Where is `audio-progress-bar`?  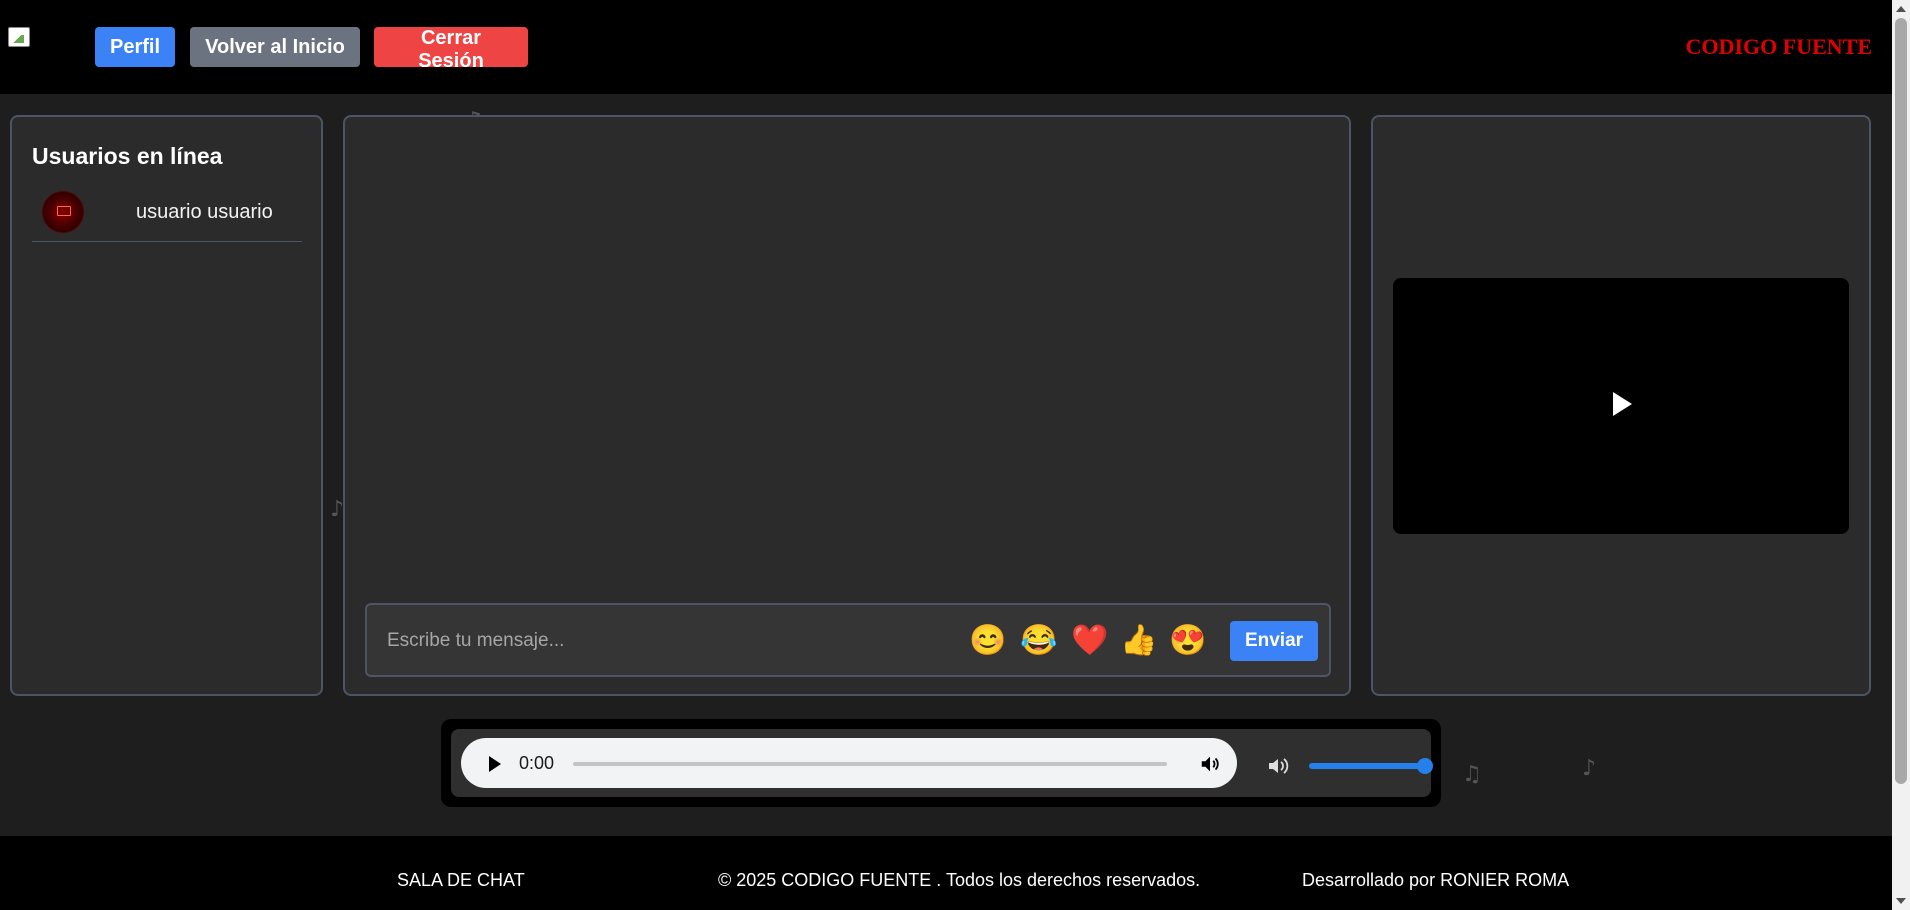
audio-progress-bar is located at coordinates (870, 764).